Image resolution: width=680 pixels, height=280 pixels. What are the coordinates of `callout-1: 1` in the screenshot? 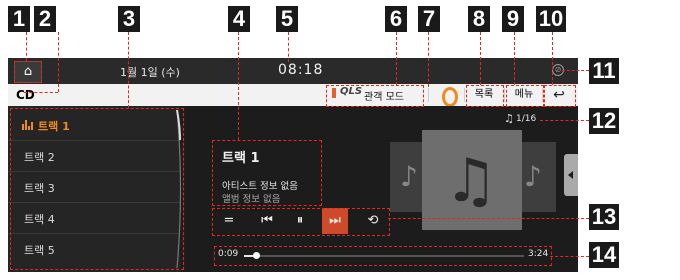 It's located at (19, 19).